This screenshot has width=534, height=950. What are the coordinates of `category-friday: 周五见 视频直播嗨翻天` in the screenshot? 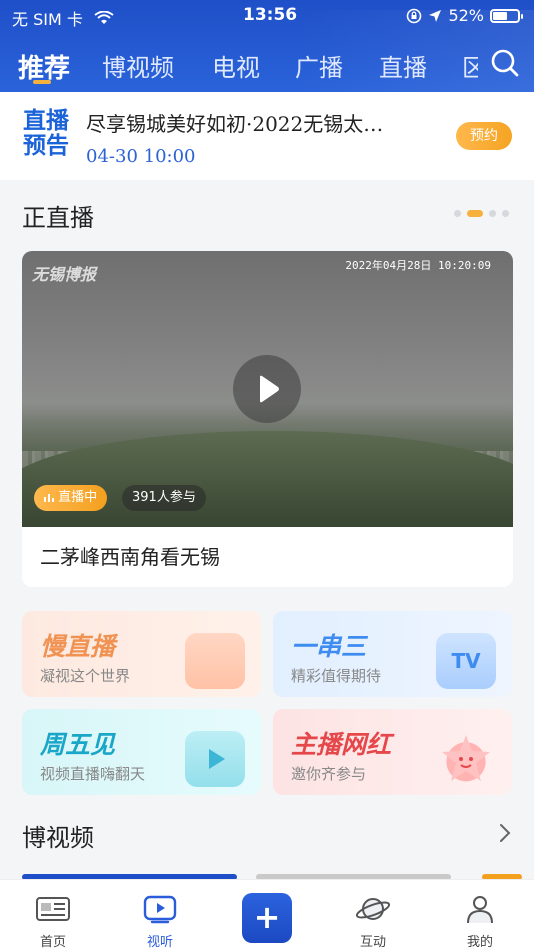 It's located at (141, 752).